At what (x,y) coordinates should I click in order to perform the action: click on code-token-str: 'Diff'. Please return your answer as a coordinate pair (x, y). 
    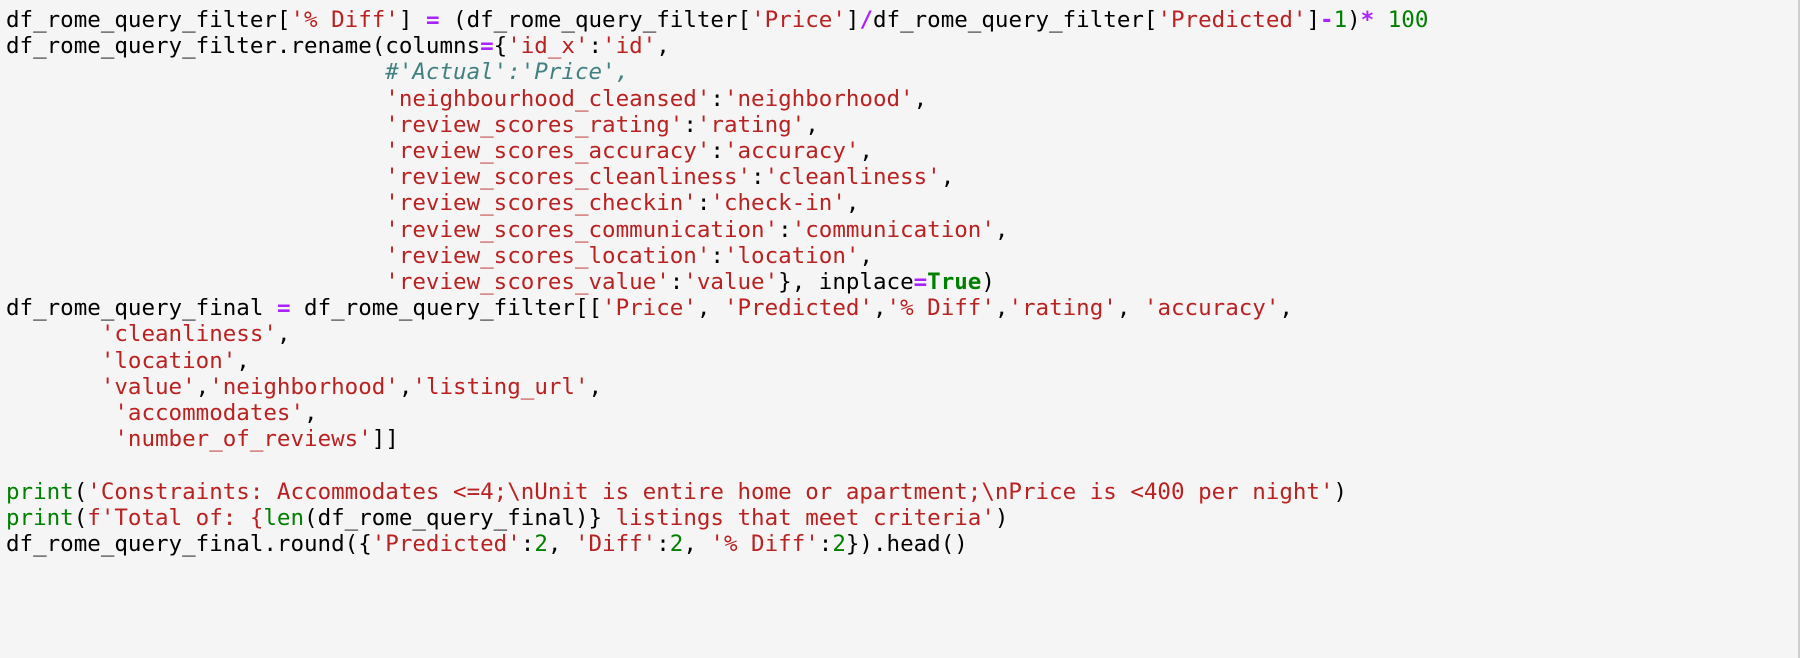
    Looking at the image, I should click on (615, 544).